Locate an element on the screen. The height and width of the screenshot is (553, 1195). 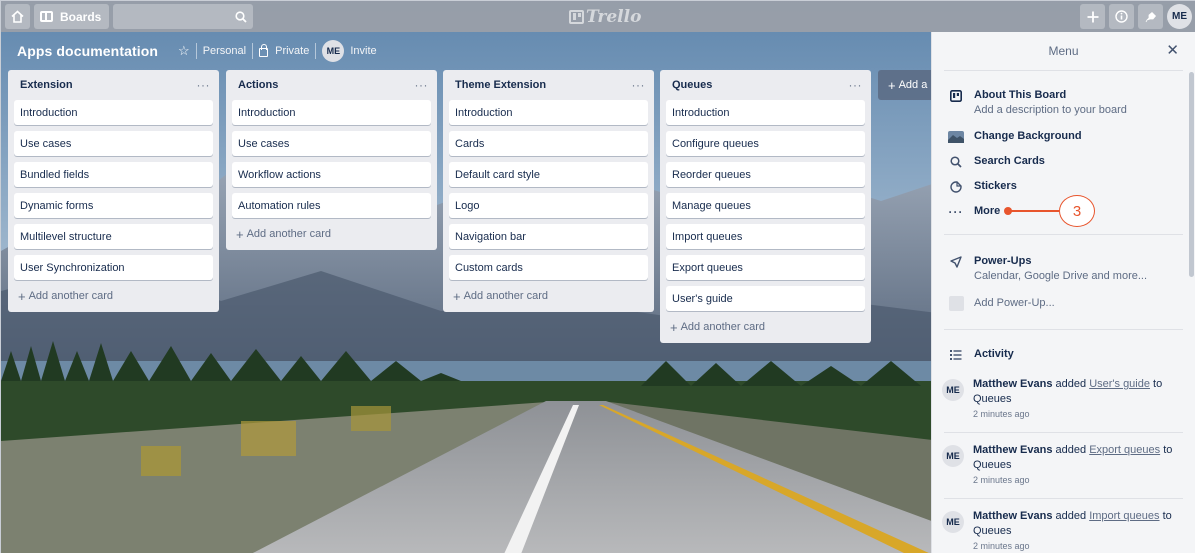
invite-button: Invite is located at coordinates (363, 51).